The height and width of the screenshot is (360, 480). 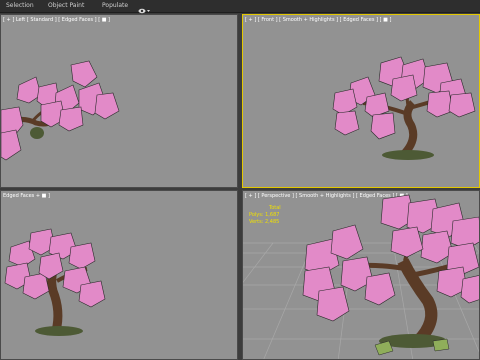 I want to click on viewport-options-icon, so click(x=144, y=7).